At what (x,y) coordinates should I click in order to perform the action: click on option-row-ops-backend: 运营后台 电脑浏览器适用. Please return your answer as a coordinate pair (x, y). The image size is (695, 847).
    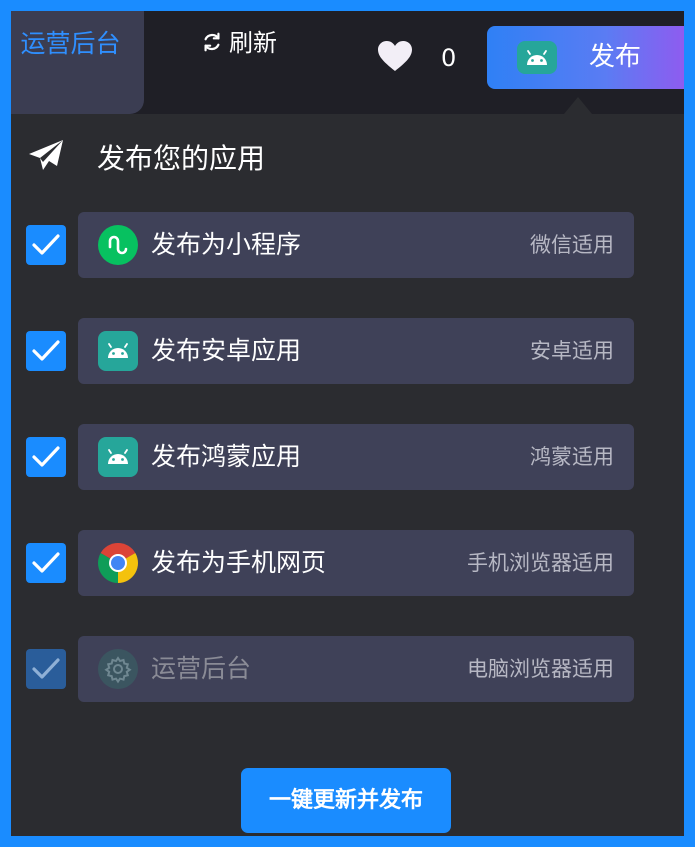
    Looking at the image, I should click on (347, 669).